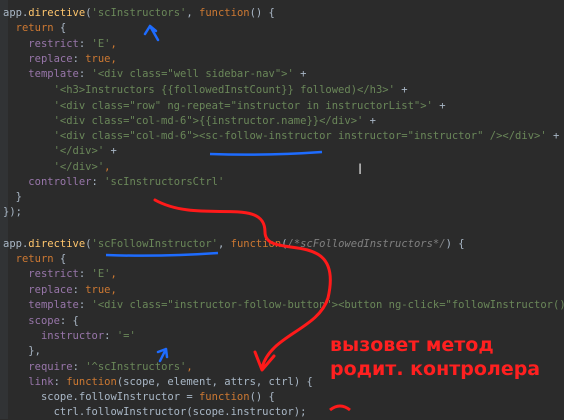  What do you see at coordinates (162, 355) in the screenshot?
I see `blue-arrow-bottom` at bounding box center [162, 355].